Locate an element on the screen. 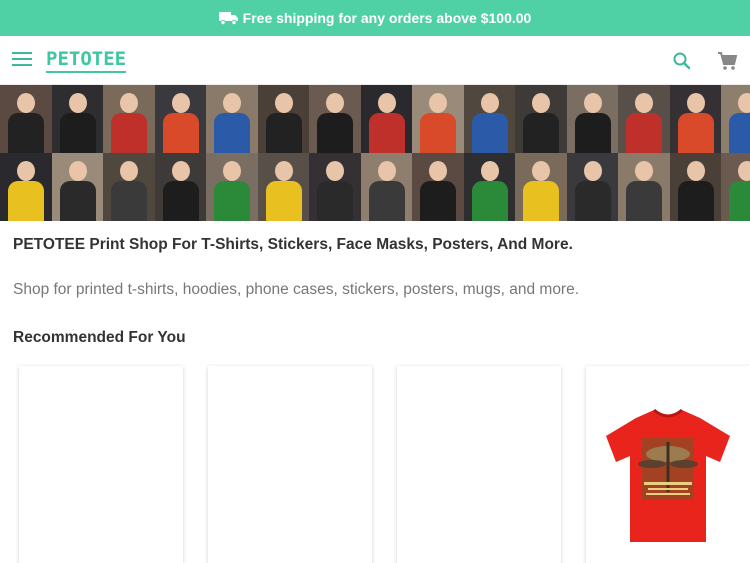 The image size is (750, 563). red-tshirt-image is located at coordinates (668, 467).